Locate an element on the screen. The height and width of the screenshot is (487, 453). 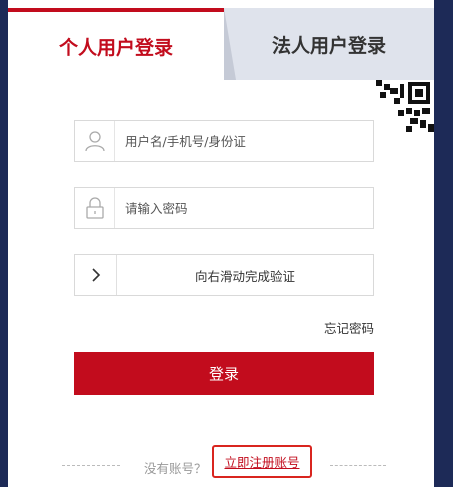
no-account-text: 没有账号？ is located at coordinates (175, 468).